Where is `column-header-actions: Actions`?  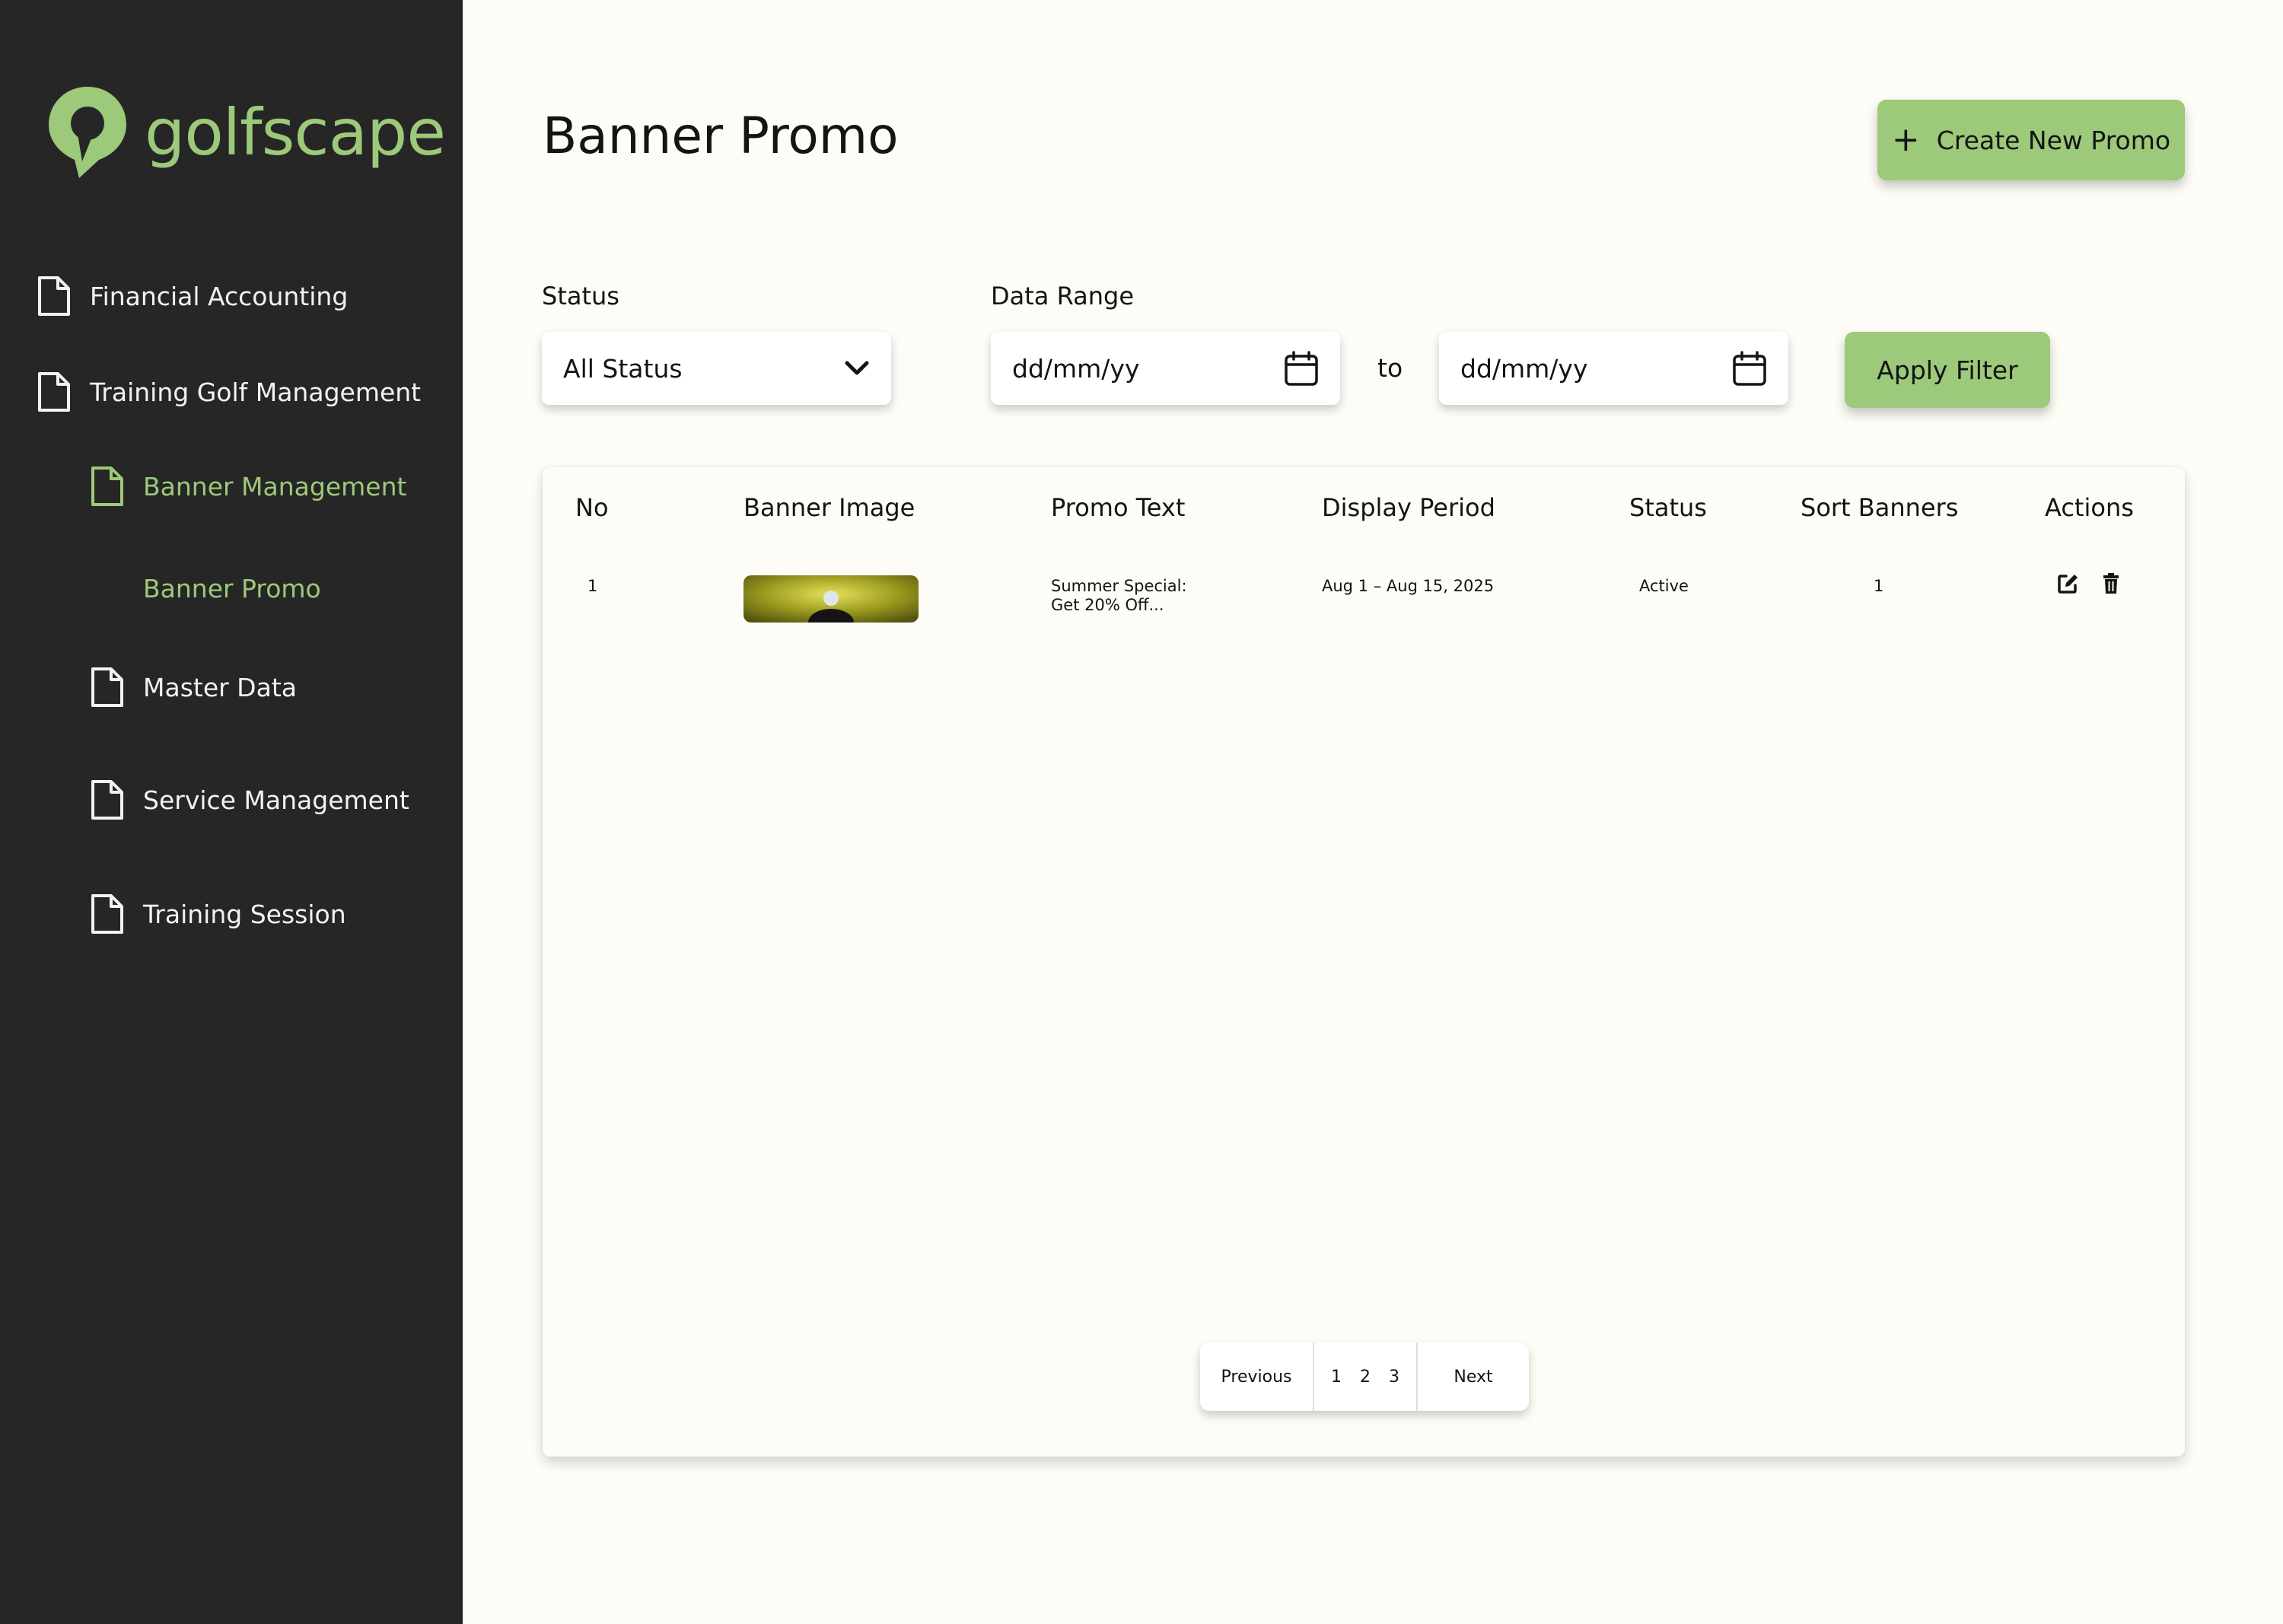 column-header-actions: Actions is located at coordinates (2089, 507).